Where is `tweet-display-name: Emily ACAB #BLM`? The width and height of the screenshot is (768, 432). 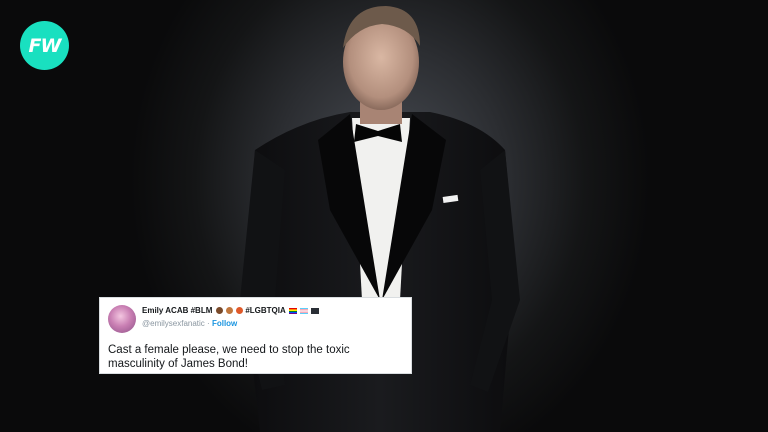
tweet-display-name: Emily ACAB #BLM is located at coordinates (177, 310).